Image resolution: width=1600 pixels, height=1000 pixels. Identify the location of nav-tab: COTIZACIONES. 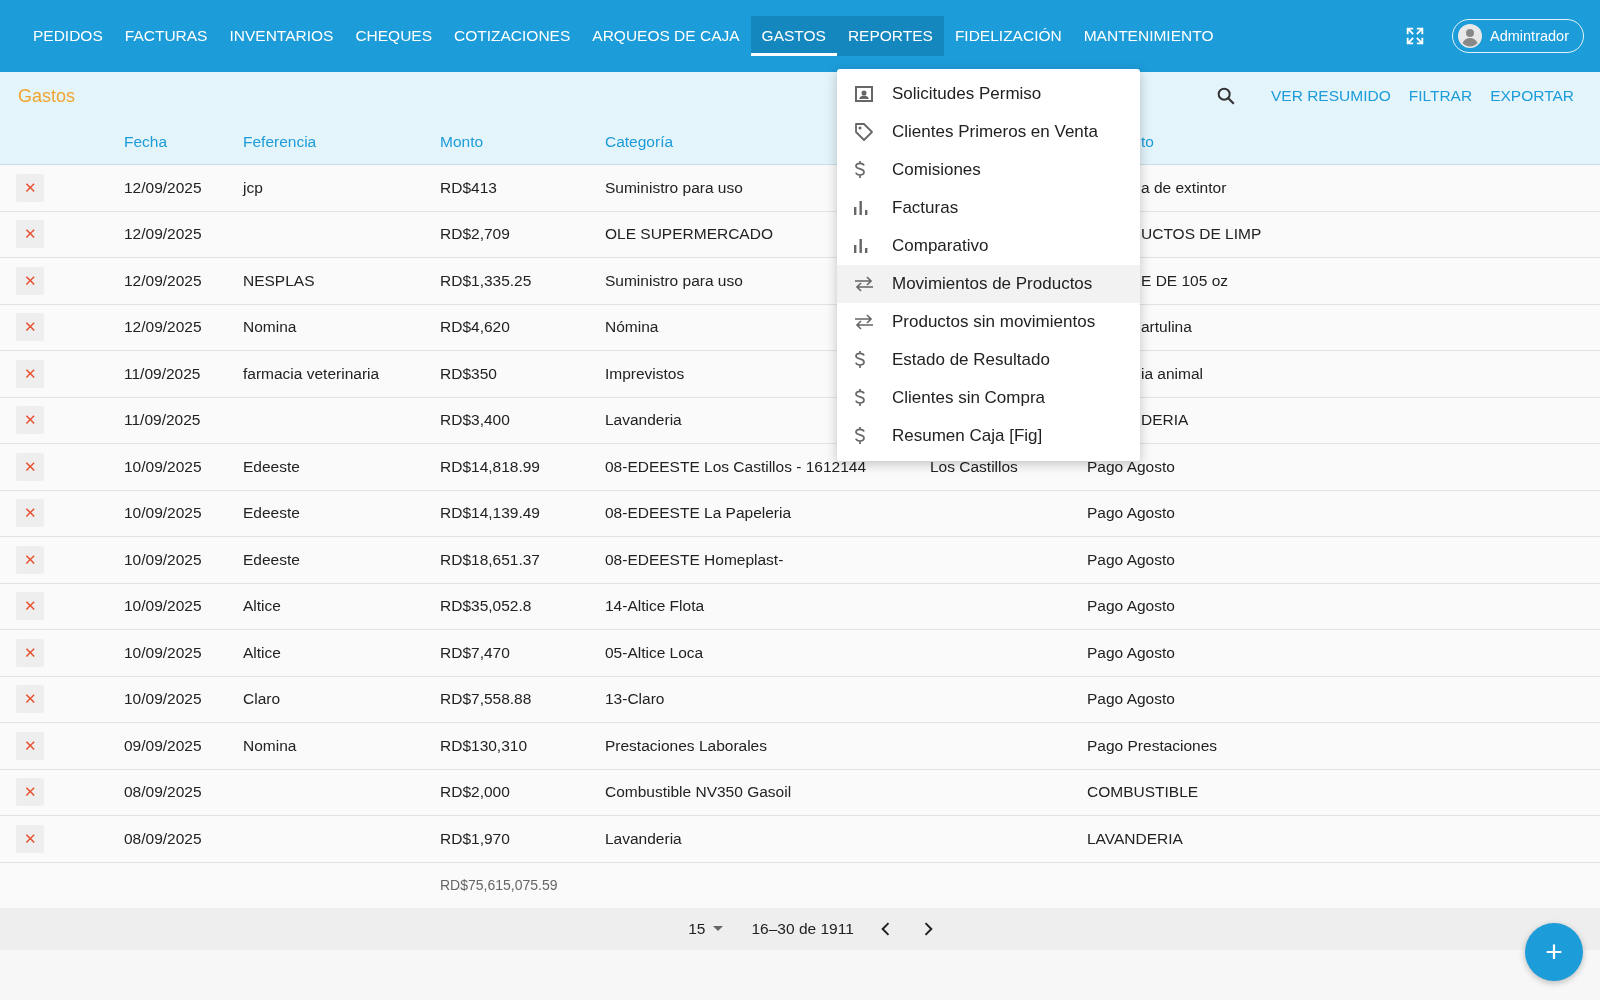
(512, 36).